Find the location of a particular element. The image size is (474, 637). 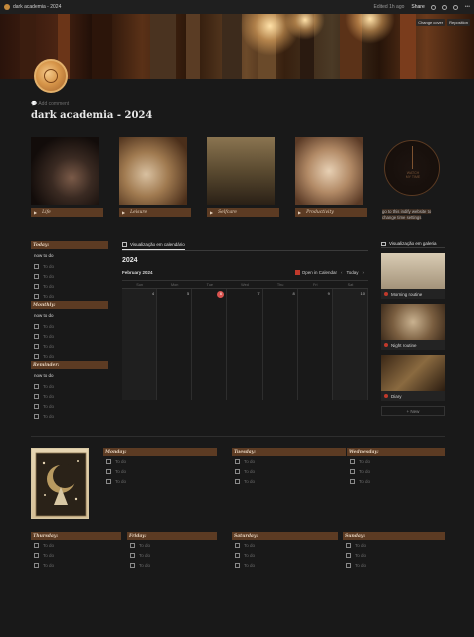

reposition-button: Reposition is located at coordinates (458, 22).